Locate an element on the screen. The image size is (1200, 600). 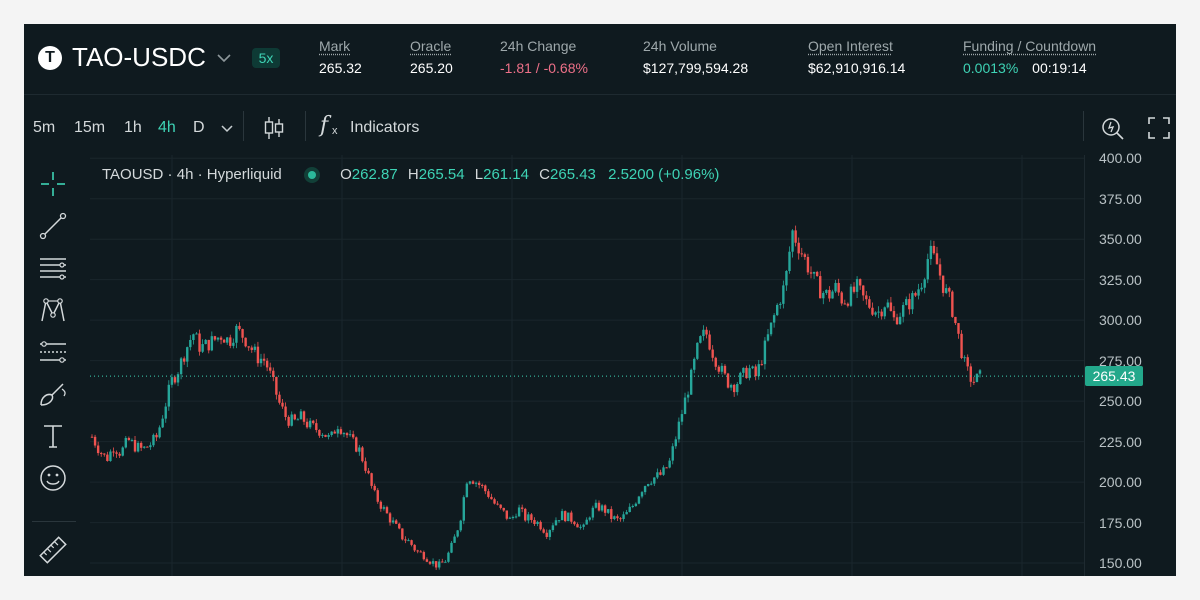
timeframe-15m: 15m is located at coordinates (89, 128).